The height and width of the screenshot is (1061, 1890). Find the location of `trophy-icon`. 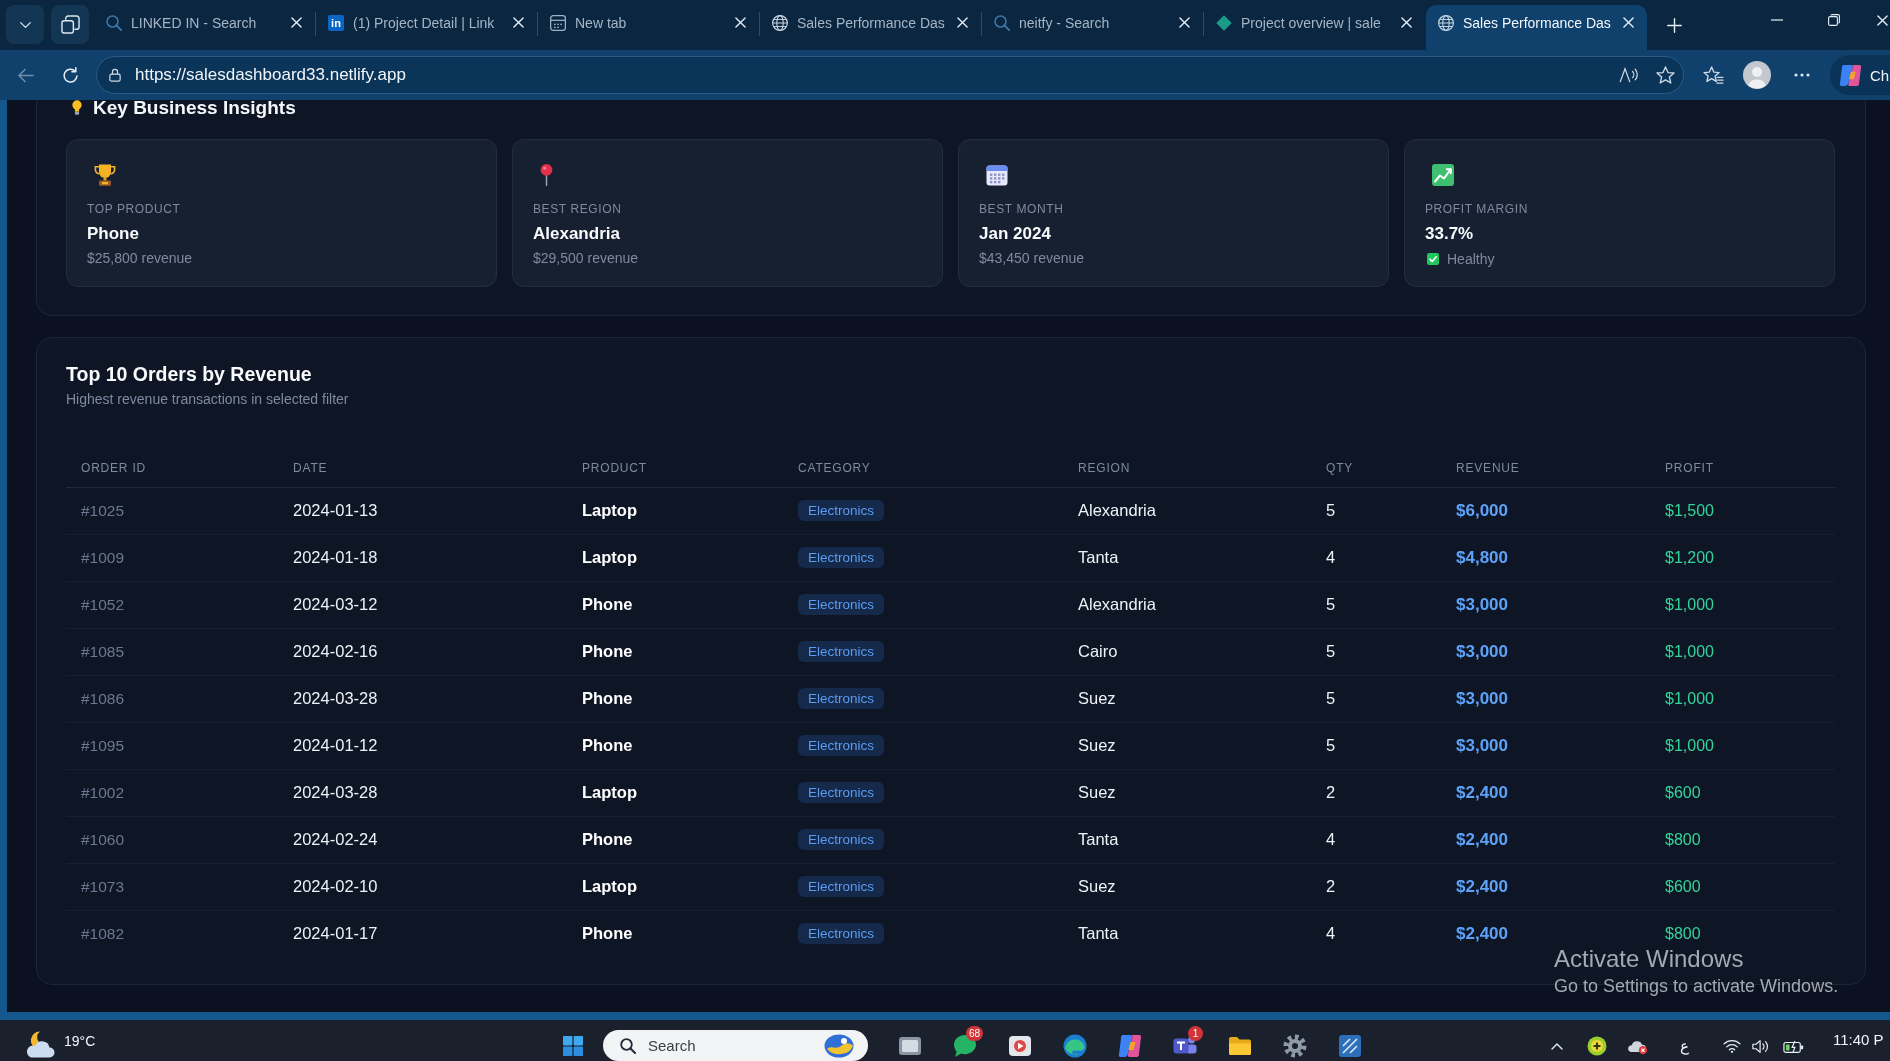

trophy-icon is located at coordinates (105, 175).